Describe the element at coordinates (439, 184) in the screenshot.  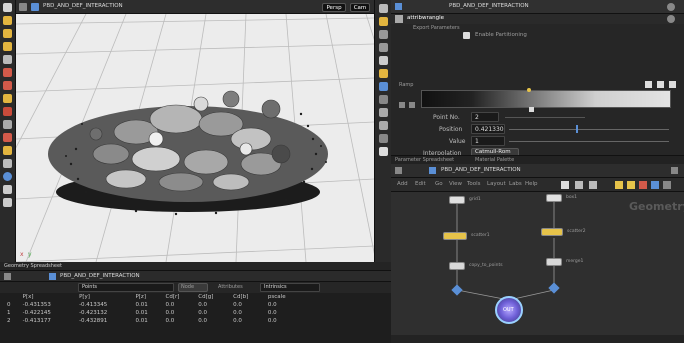
I see `menu-go: Go` at that location.